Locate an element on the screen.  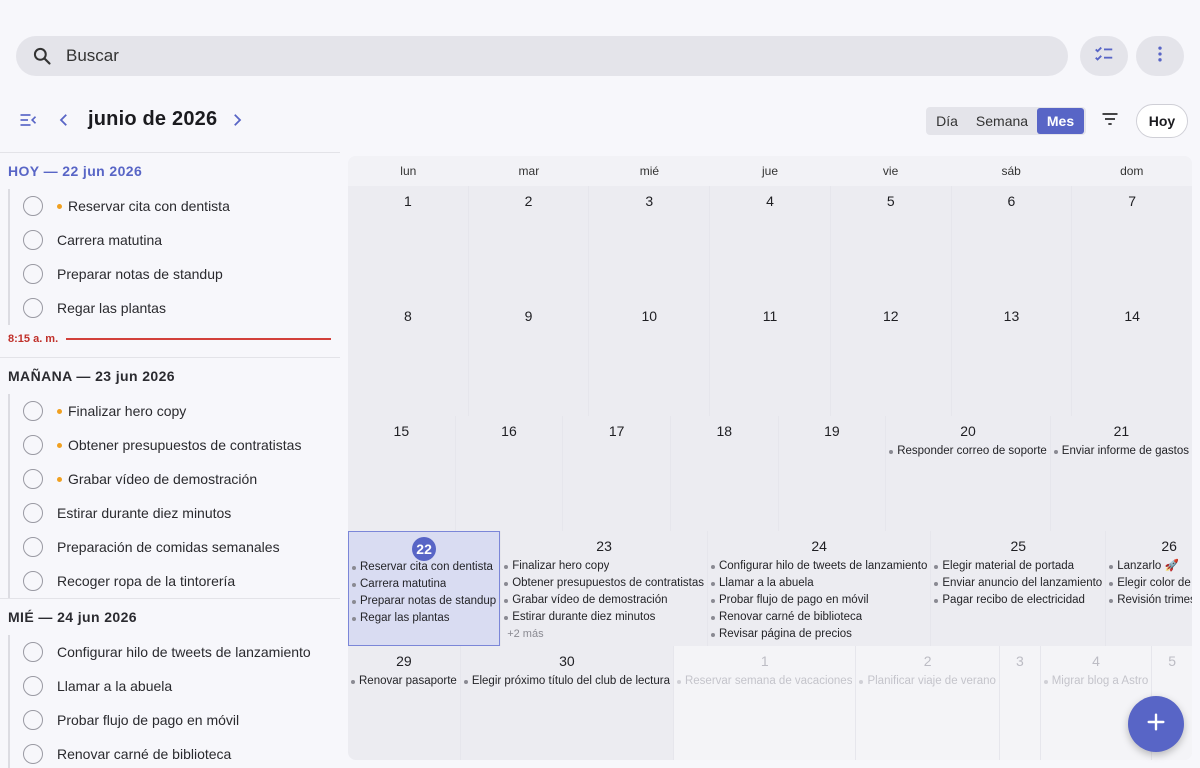
toggle-sidebar-button is located at coordinates (28, 122).